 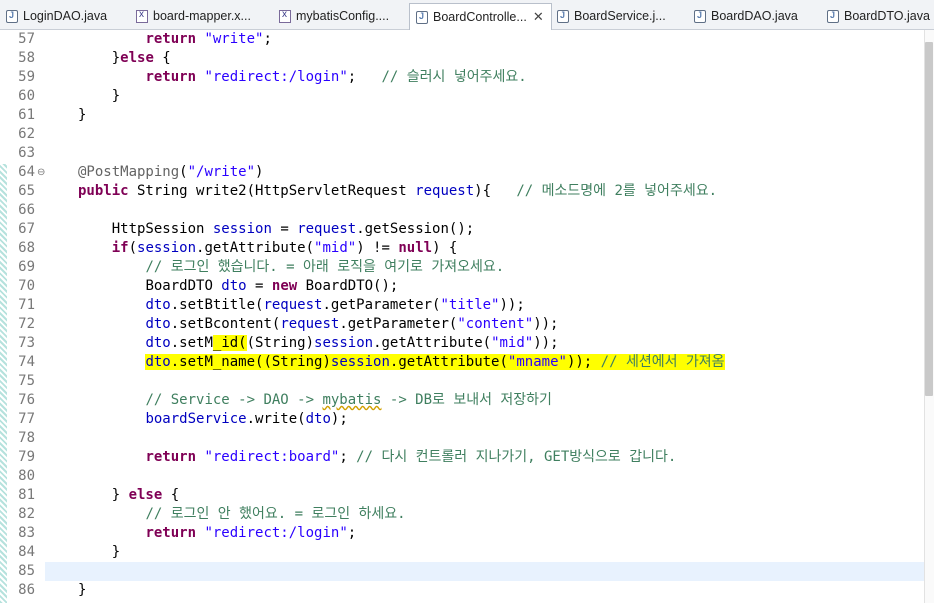 I want to click on code-line: 83 return "redirect:/login";, so click(x=462, y=533).